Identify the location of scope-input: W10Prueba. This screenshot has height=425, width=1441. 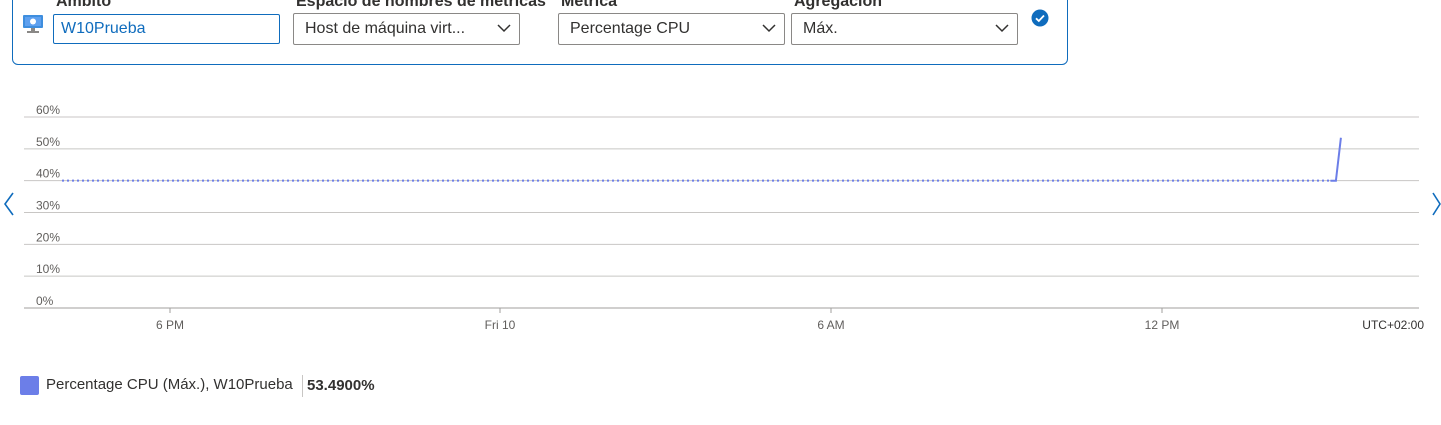
(166, 29).